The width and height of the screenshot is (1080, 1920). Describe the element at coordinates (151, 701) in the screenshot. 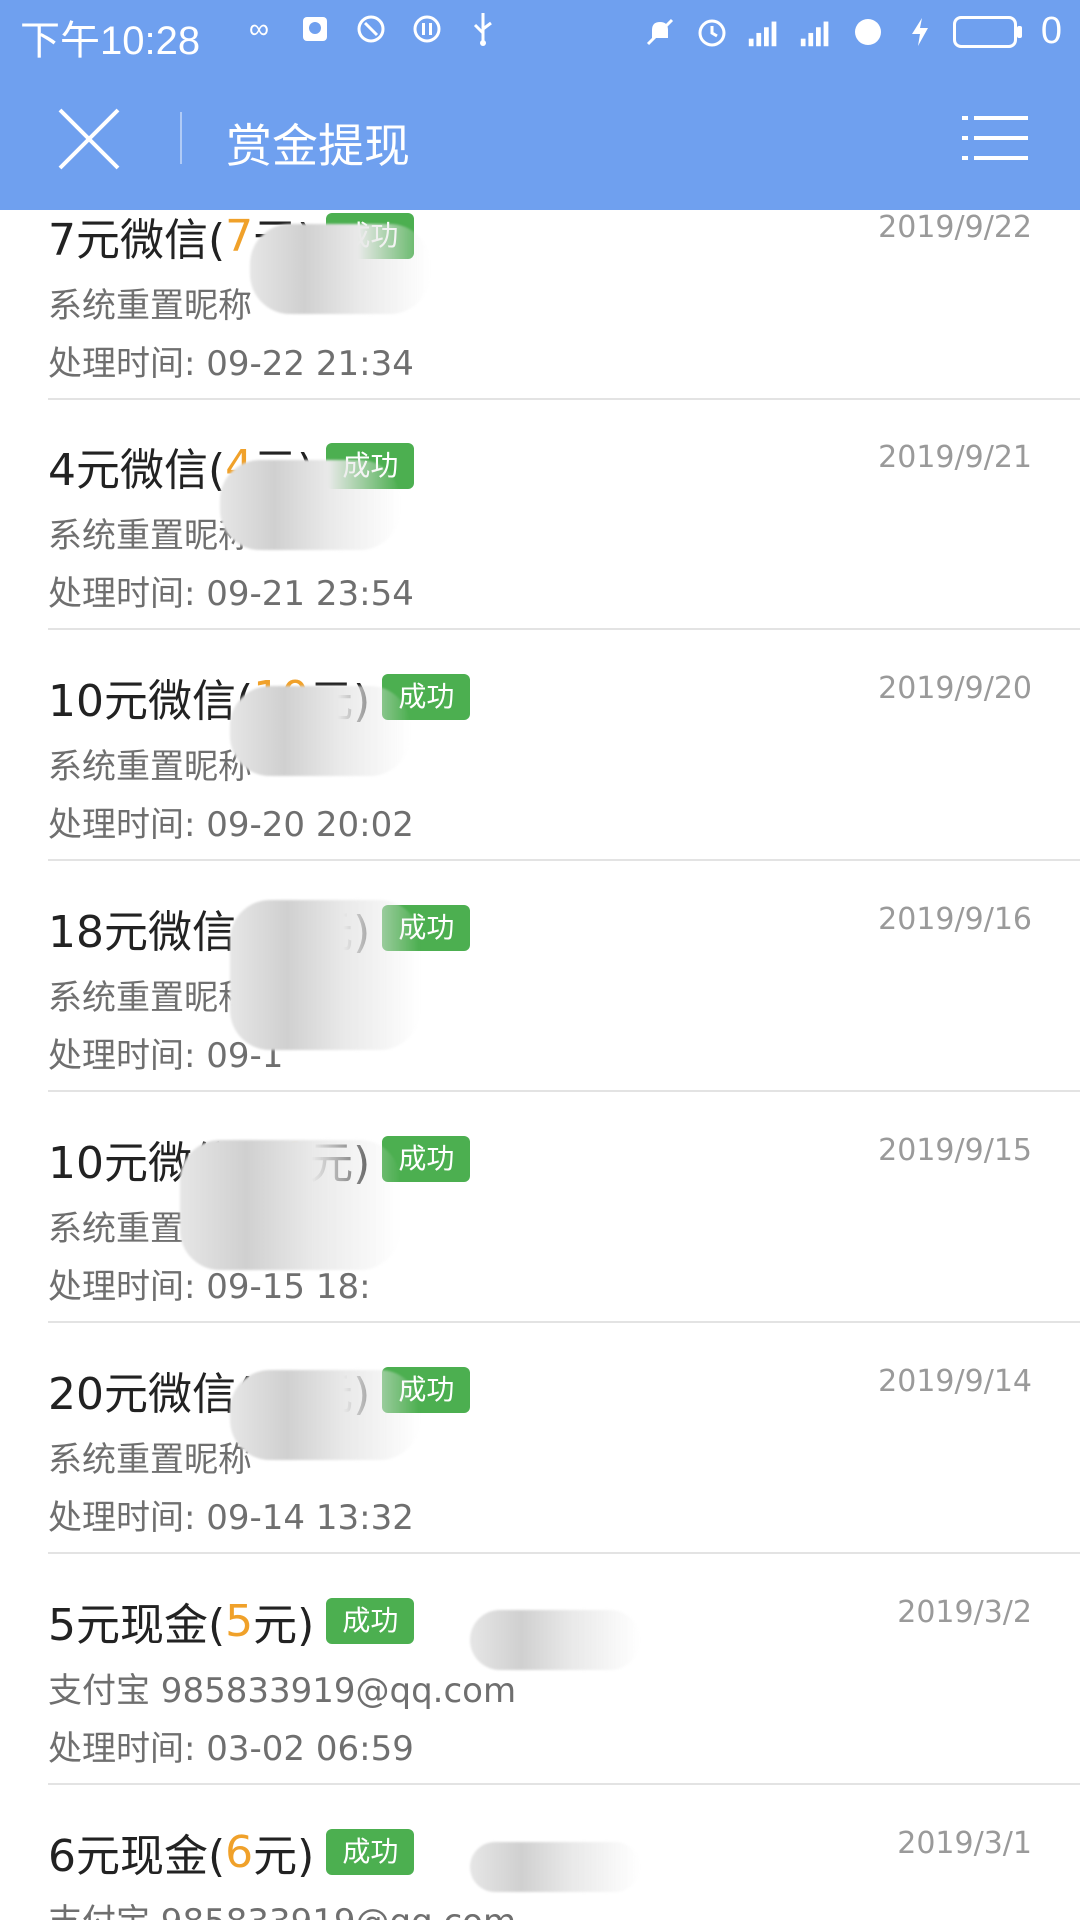

I see `record-title-prefix: 10元微信(` at that location.